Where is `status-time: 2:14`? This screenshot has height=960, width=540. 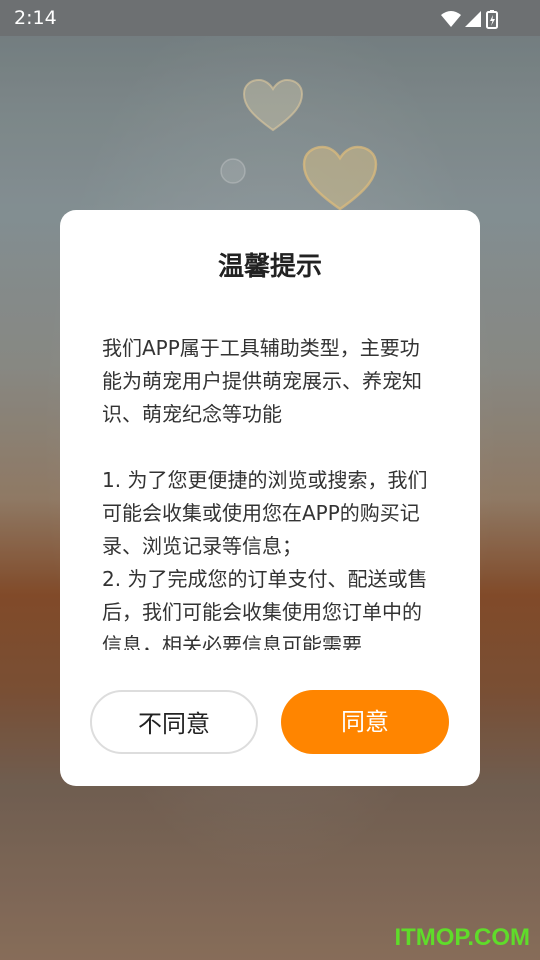
status-time: 2:14 is located at coordinates (35, 18).